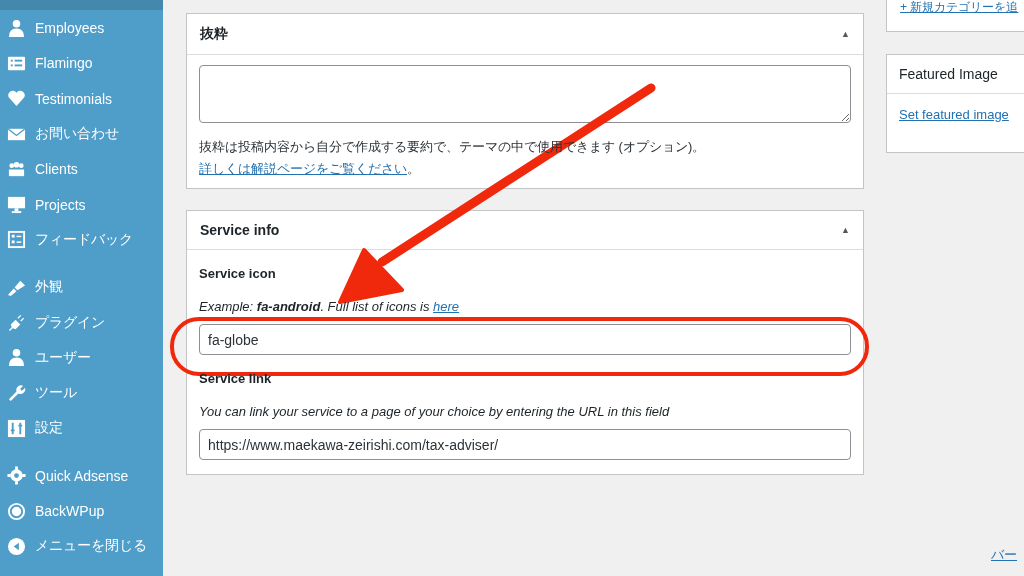  I want to click on sidebar-item: ツール, so click(81, 393).